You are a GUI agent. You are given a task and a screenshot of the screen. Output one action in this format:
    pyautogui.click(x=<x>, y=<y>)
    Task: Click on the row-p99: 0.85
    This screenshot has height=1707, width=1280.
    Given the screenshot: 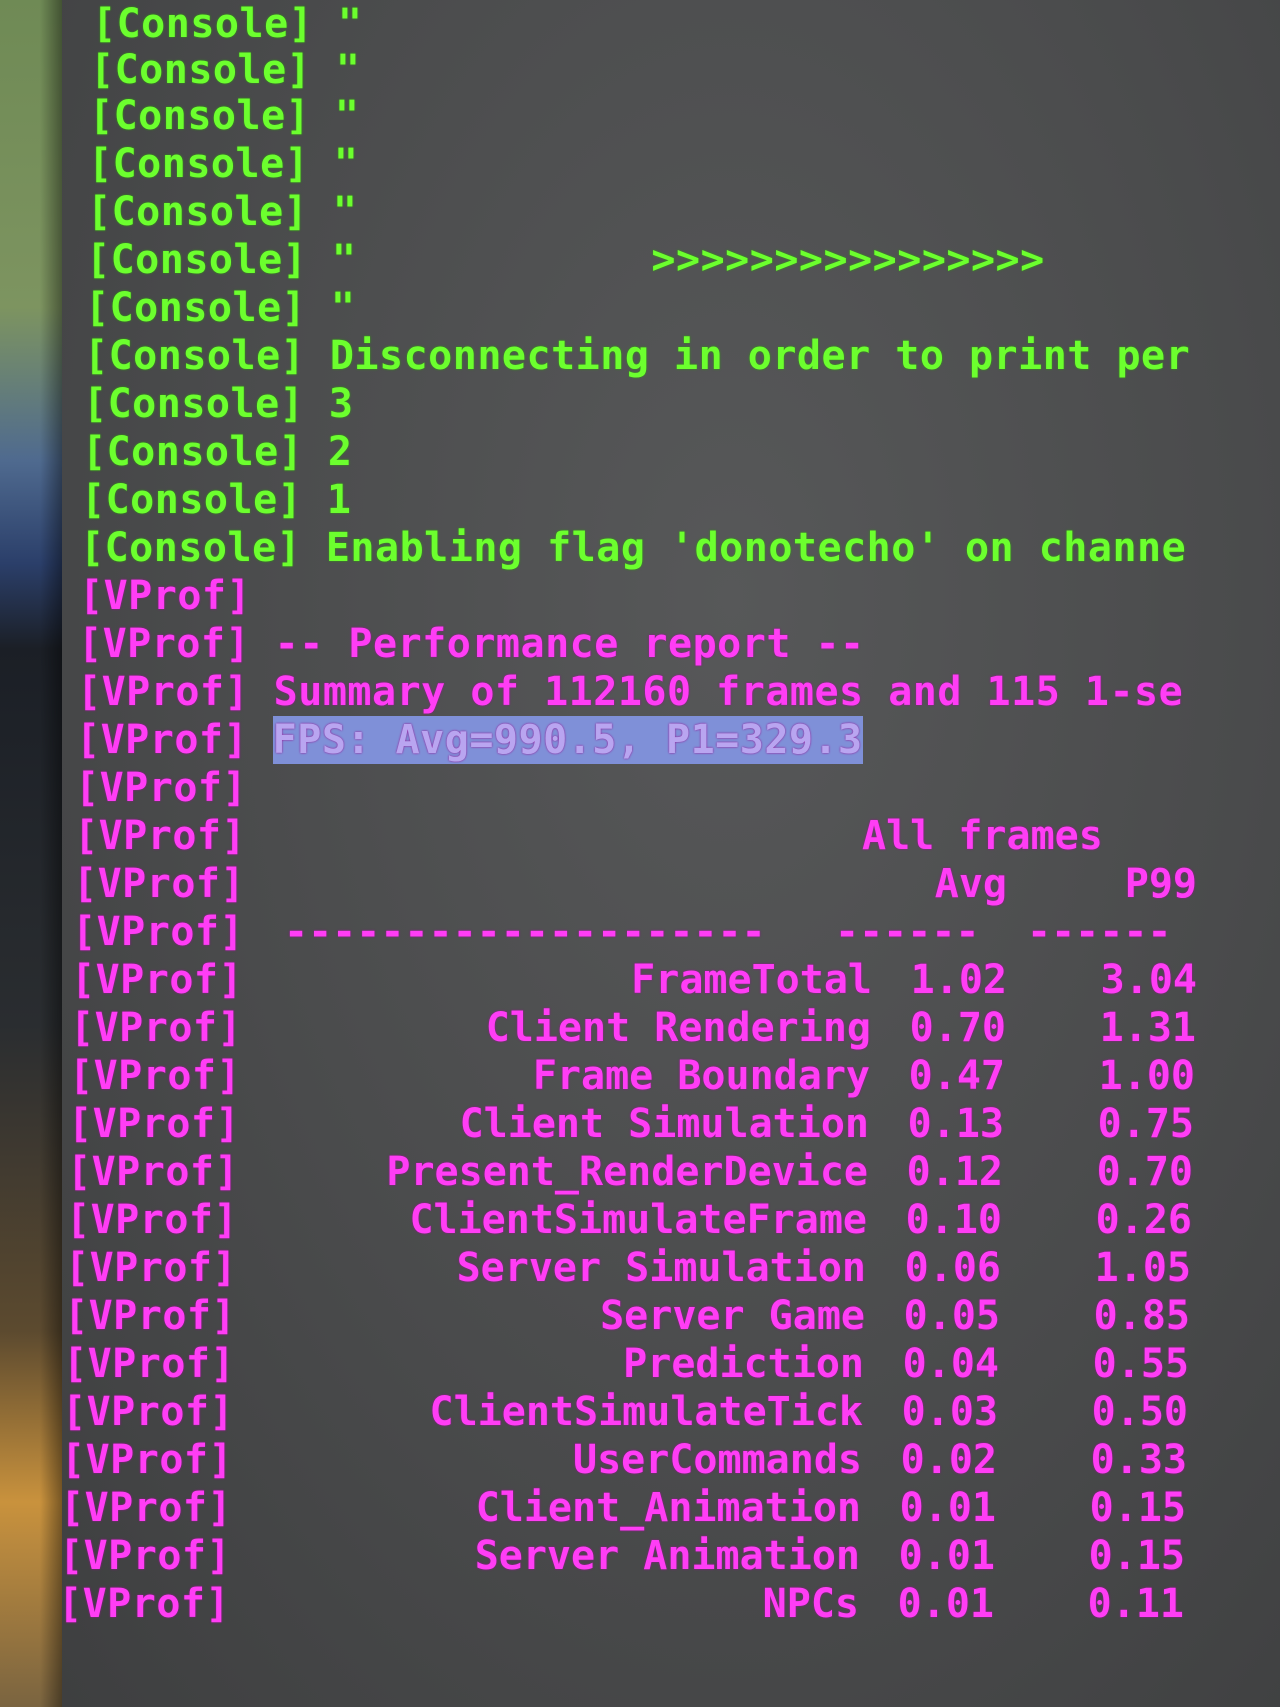 What is the action you would take?
    pyautogui.click(x=1141, y=1316)
    